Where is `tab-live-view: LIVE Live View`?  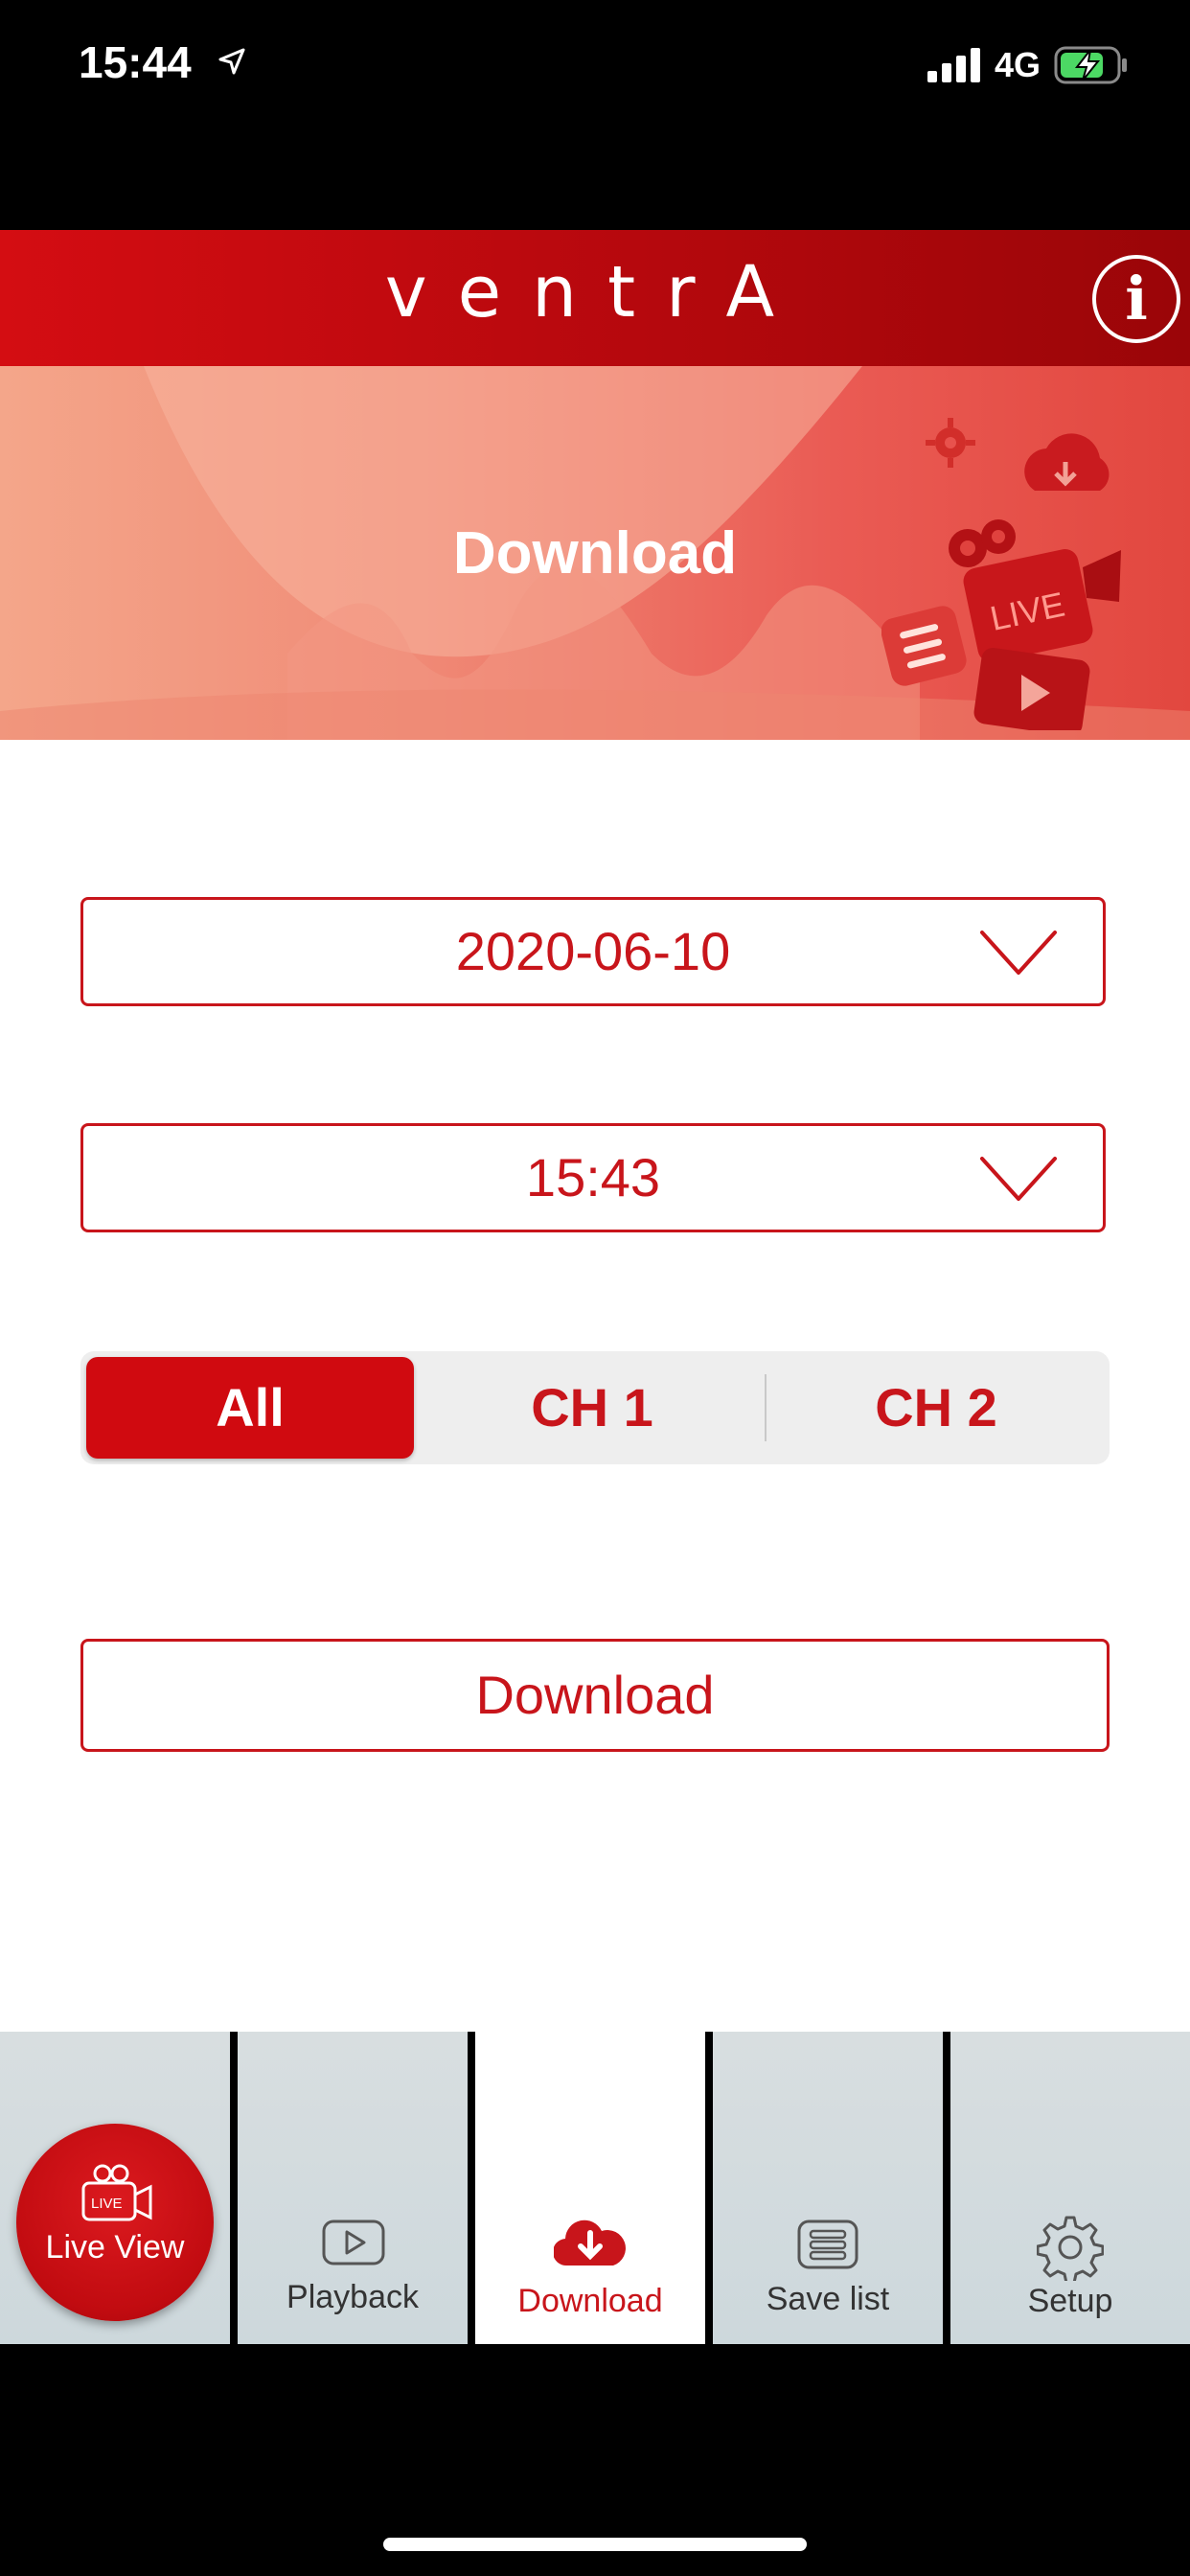 tab-live-view: LIVE Live View is located at coordinates (115, 2188).